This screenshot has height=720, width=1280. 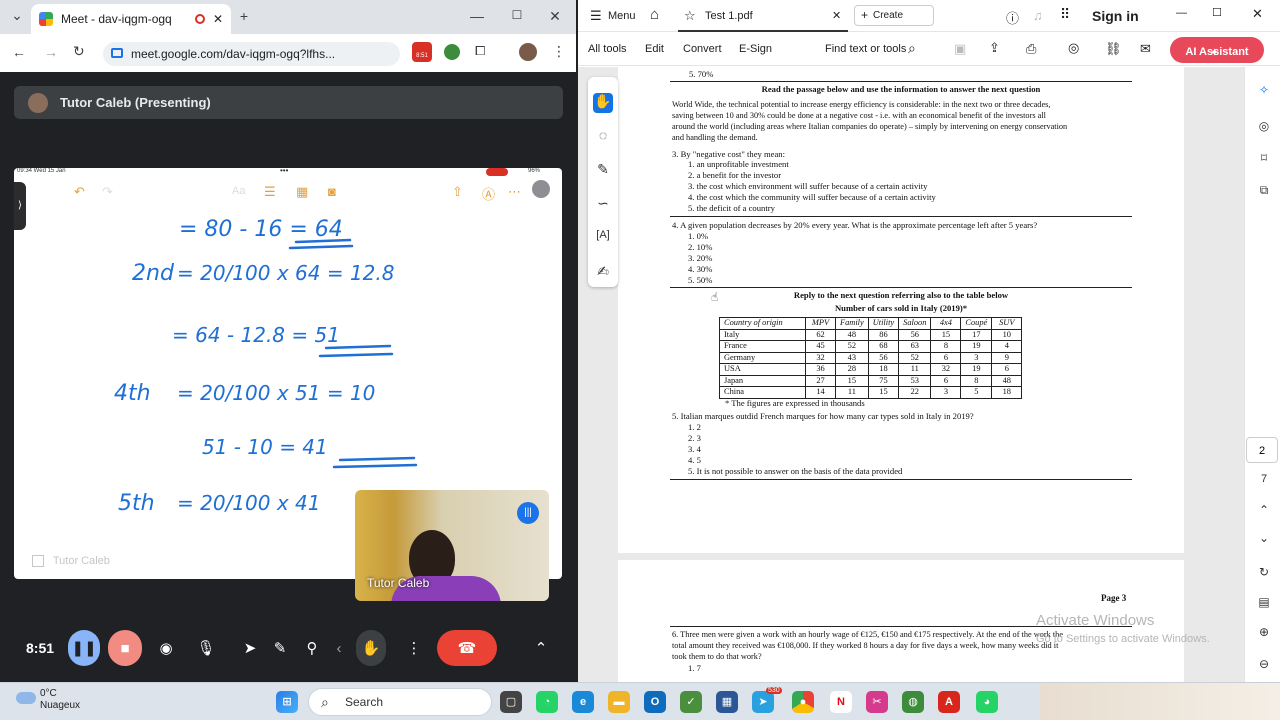 I want to click on cell: 22, so click(x=915, y=392).